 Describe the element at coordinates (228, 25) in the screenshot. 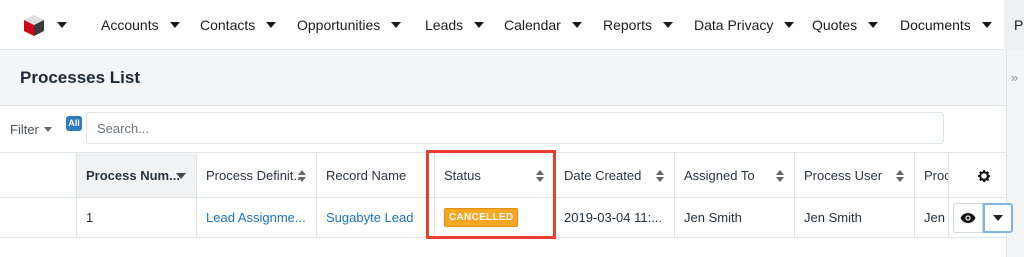

I see `nav-item-label: Contacts` at that location.